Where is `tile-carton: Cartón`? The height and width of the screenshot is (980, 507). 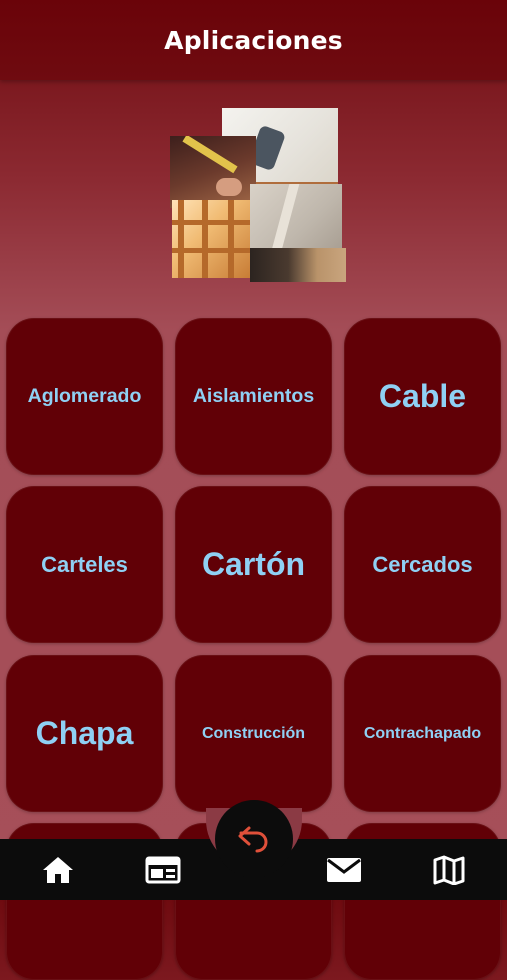 tile-carton: Cartón is located at coordinates (253, 564).